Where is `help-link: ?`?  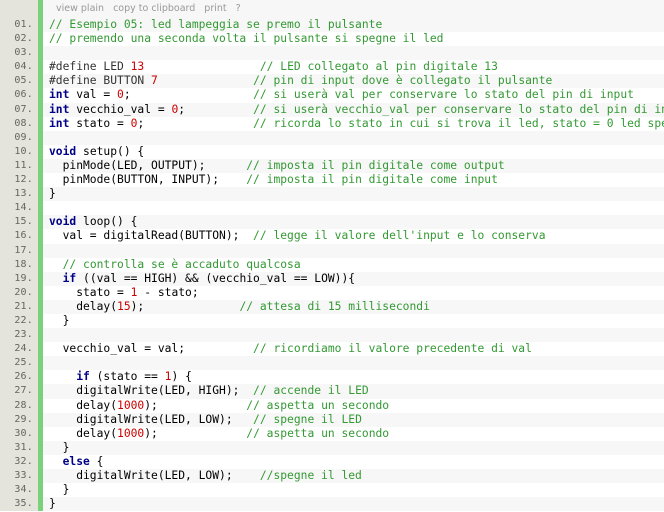 help-link: ? is located at coordinates (238, 9).